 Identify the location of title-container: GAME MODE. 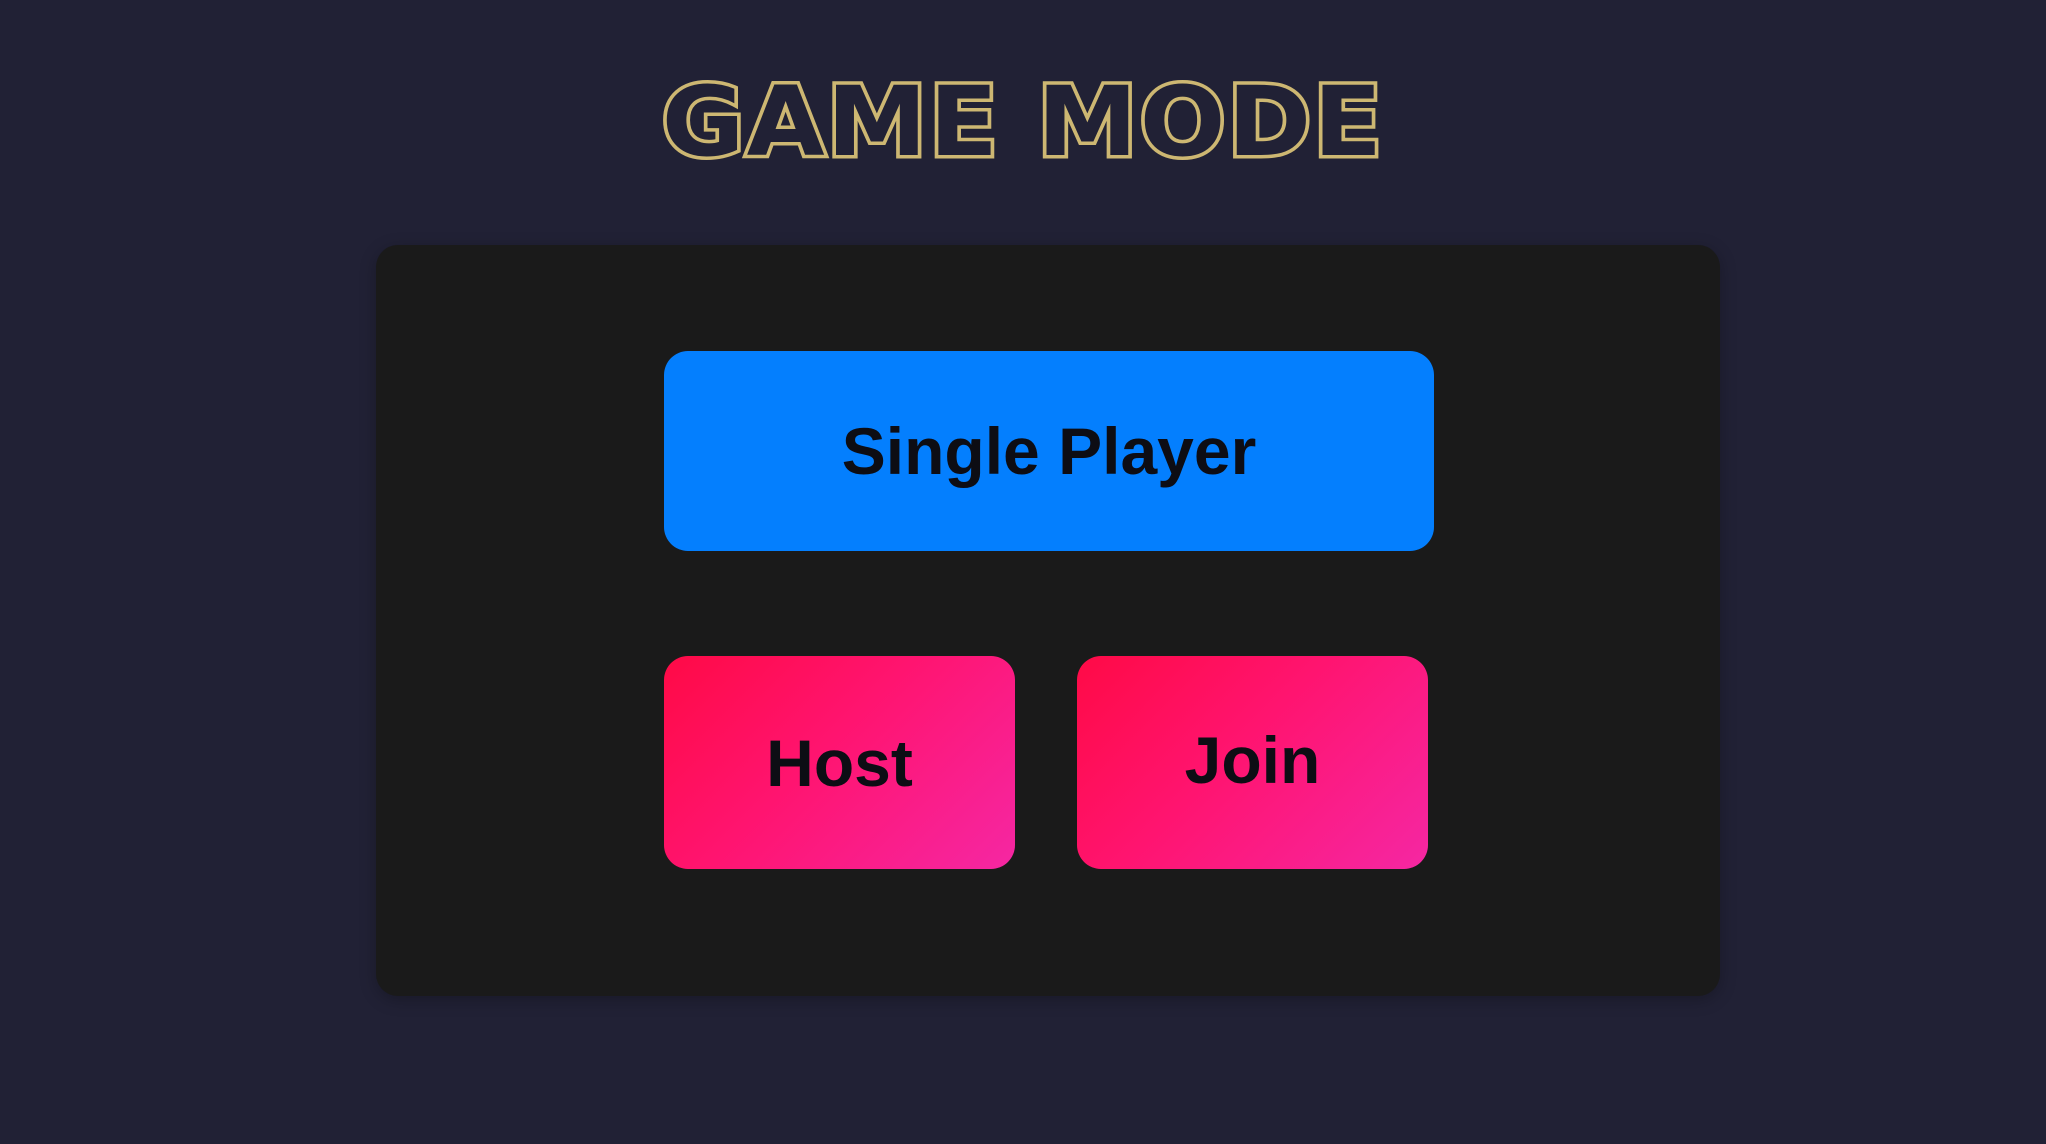
(1023, 122).